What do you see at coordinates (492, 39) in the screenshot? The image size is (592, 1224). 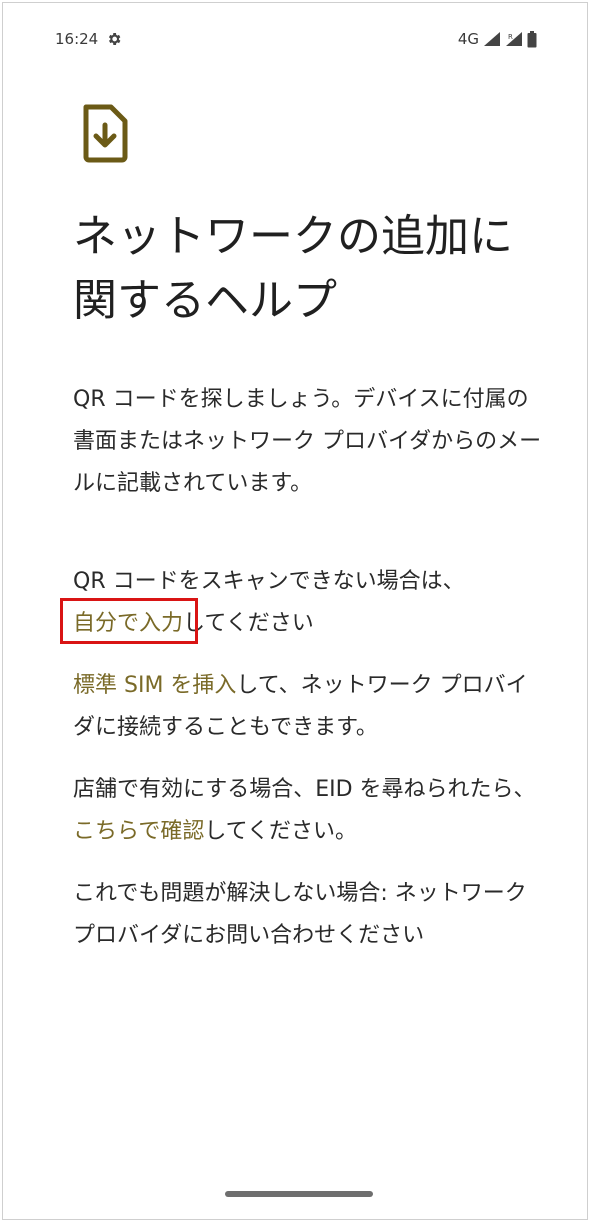 I see `signal-icon` at bounding box center [492, 39].